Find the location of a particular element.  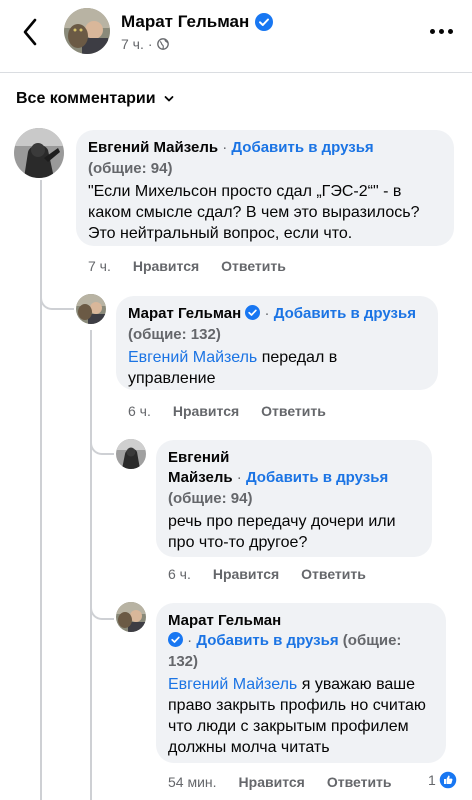

globe-icon is located at coordinates (162, 44).